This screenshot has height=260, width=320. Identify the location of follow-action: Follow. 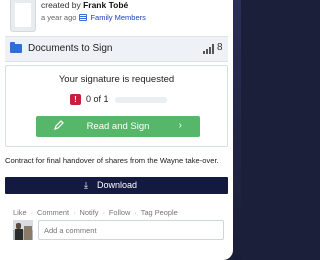
(119, 212).